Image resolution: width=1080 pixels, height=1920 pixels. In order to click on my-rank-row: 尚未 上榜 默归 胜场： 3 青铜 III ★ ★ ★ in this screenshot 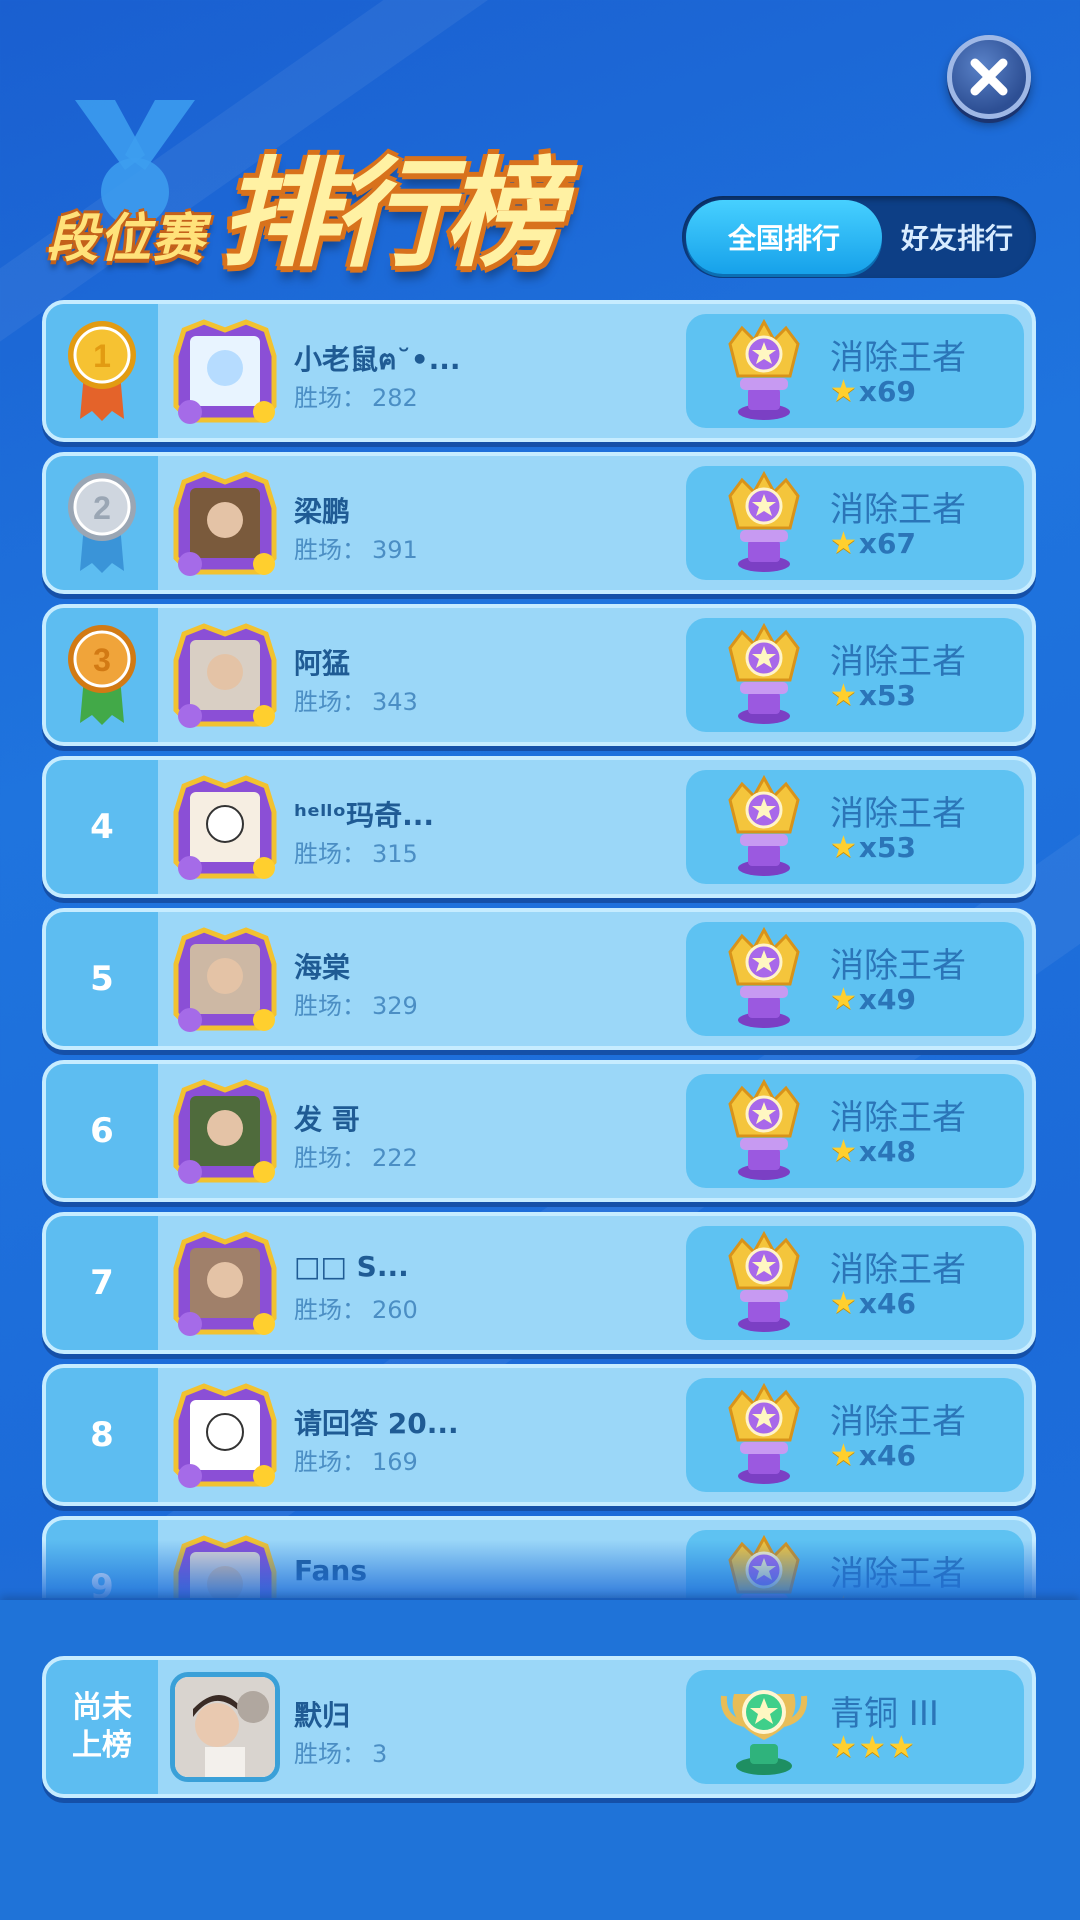, I will do `click(539, 1727)`.